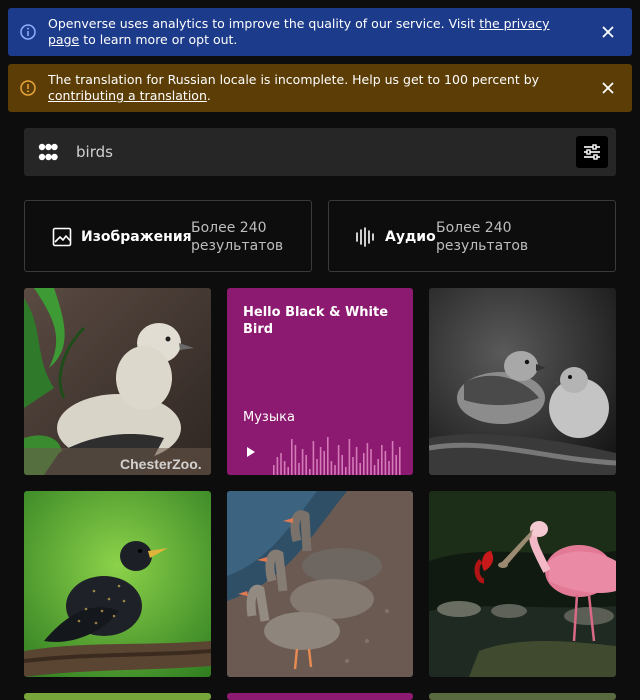 The height and width of the screenshot is (700, 640). I want to click on watermark-text: ChesterZoo., so click(161, 464).